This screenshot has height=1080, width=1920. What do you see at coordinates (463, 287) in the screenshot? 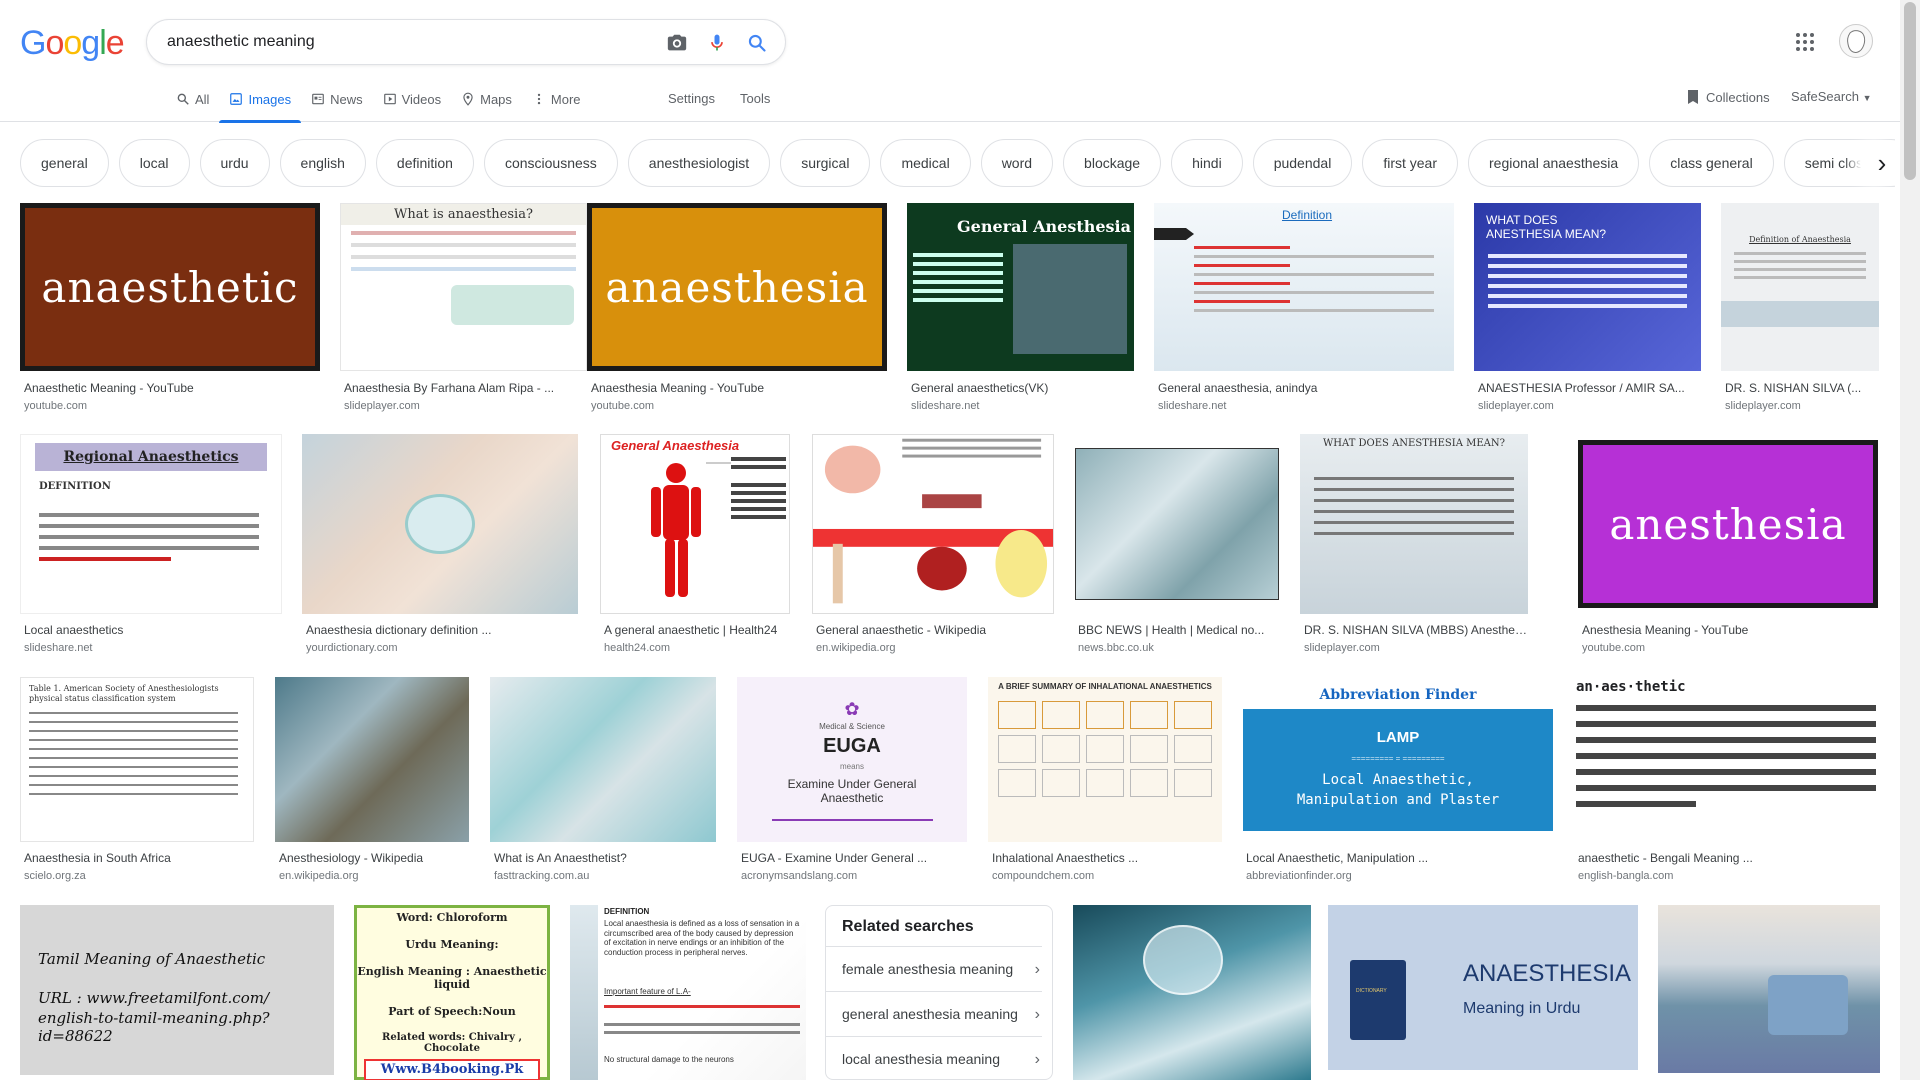
I see `thumbnail: What is anaesthesia?` at bounding box center [463, 287].